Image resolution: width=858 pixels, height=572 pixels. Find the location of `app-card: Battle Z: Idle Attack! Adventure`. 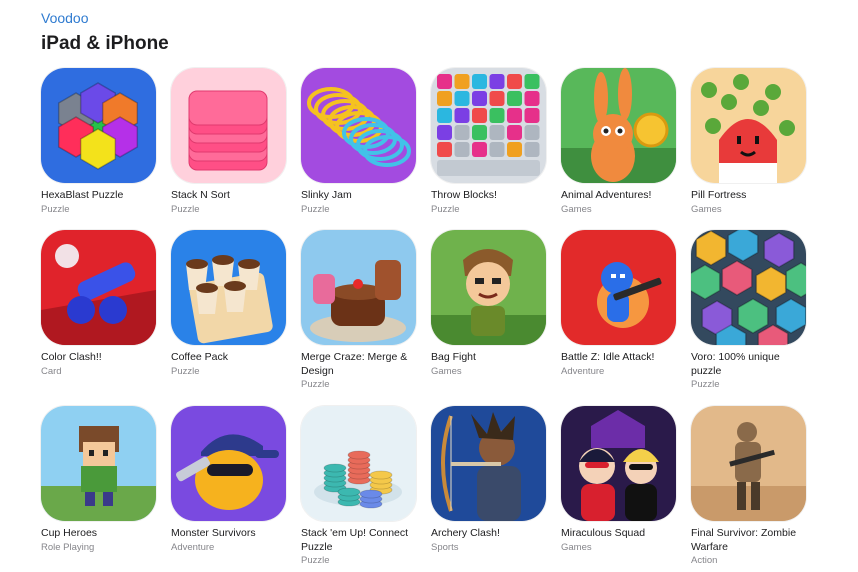

app-card: Battle Z: Idle Attack! Adventure is located at coordinates (618, 318).